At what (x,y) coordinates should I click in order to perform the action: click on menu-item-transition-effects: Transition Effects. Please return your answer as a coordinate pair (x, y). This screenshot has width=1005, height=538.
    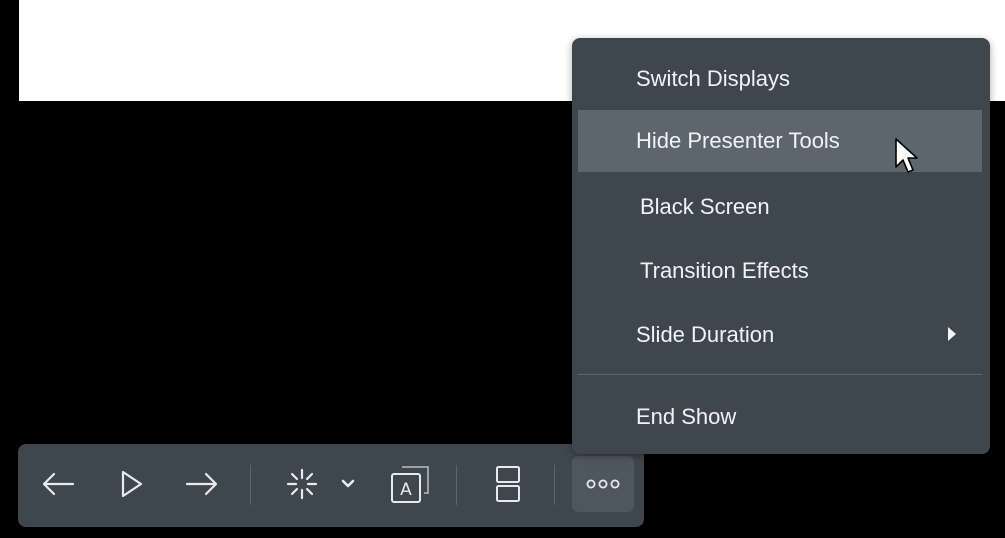
    Looking at the image, I should click on (780, 271).